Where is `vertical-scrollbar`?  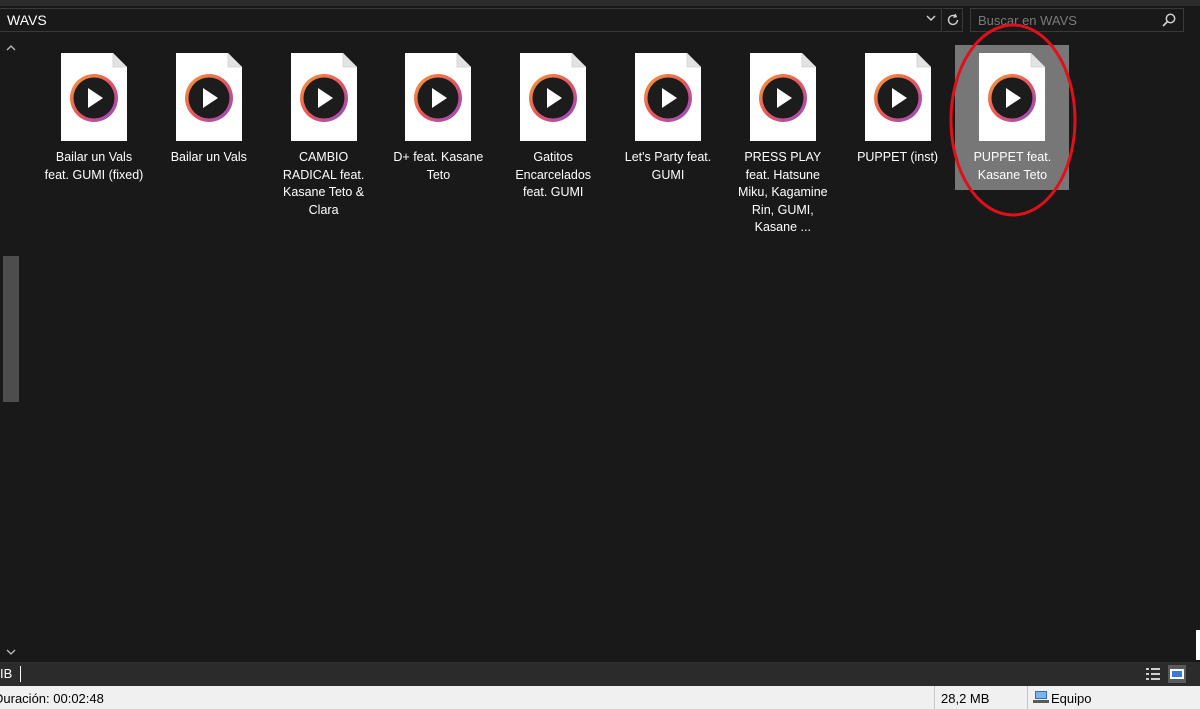 vertical-scrollbar is located at coordinates (11, 352).